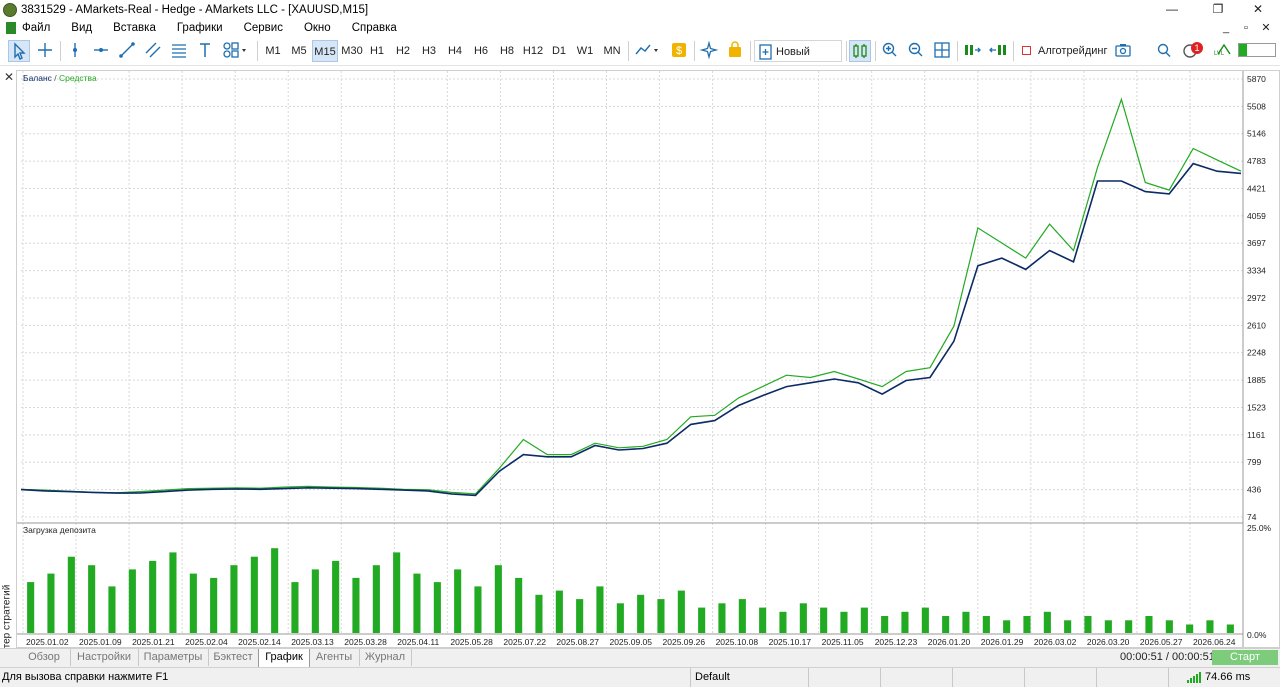 This screenshot has height=687, width=1280. Describe the element at coordinates (418, 642) in the screenshot. I see `x-tick-label: 2025.04.11` at that location.